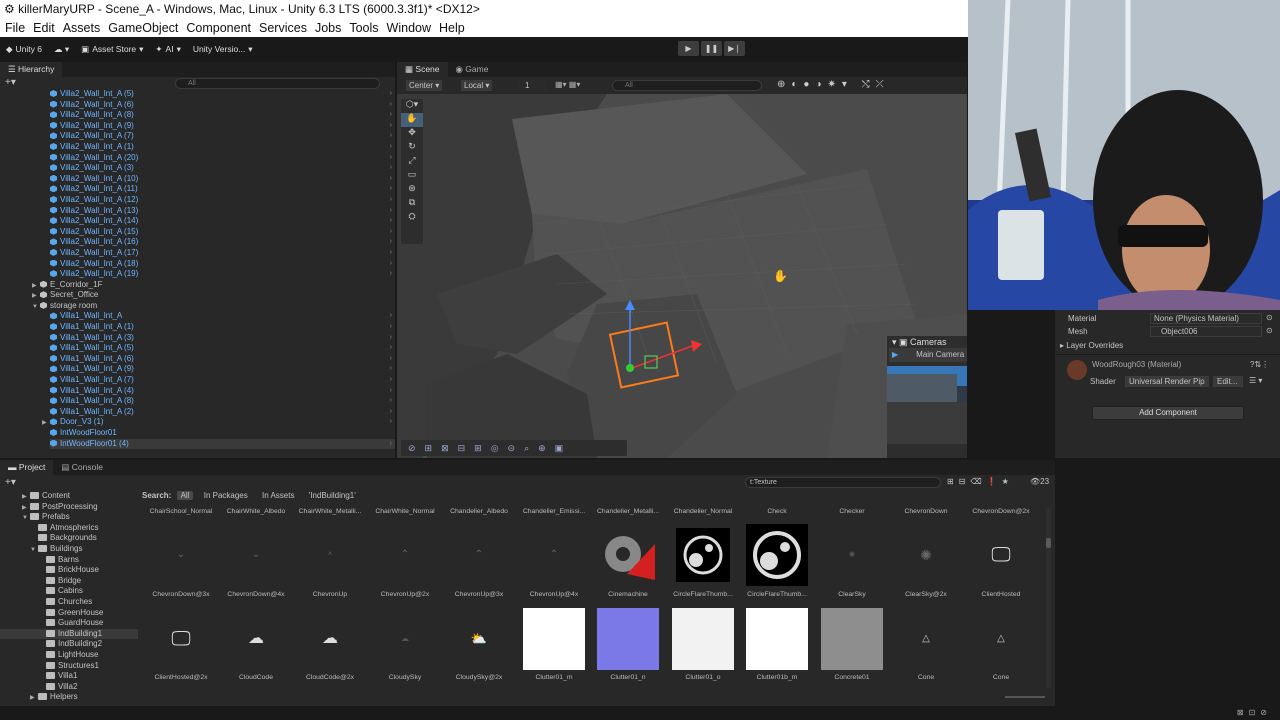 This screenshot has width=1280, height=720. Describe the element at coordinates (181, 594) in the screenshot. I see `asset-label: ChevronDown@3x` at that location.